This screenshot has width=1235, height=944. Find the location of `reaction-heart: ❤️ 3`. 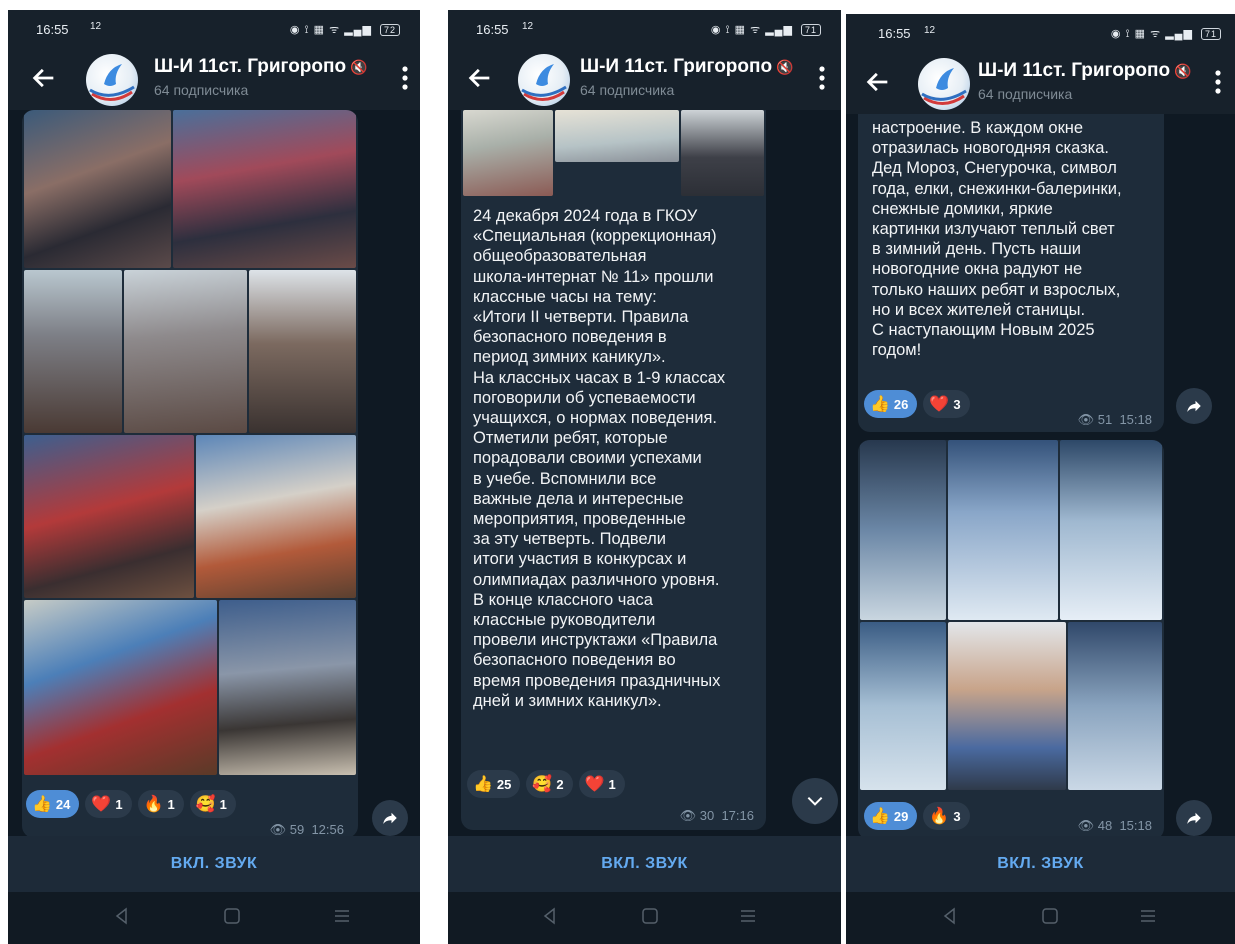

reaction-heart: ❤️ 3 is located at coordinates (946, 404).